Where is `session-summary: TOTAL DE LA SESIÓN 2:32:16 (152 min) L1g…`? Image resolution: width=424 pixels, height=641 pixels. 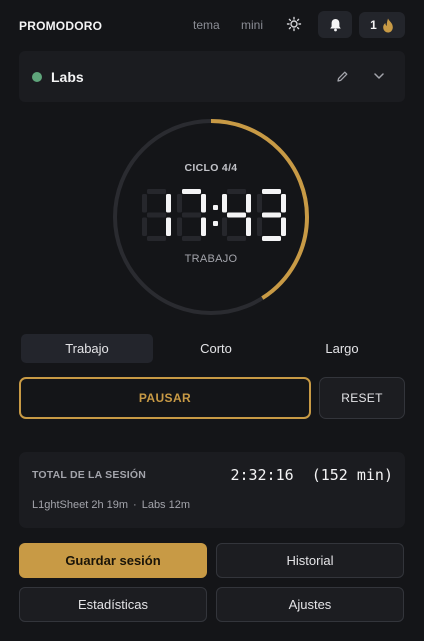
session-summary: TOTAL DE LA SESIÓN 2:32:16 (152 min) L1g… is located at coordinates (212, 490).